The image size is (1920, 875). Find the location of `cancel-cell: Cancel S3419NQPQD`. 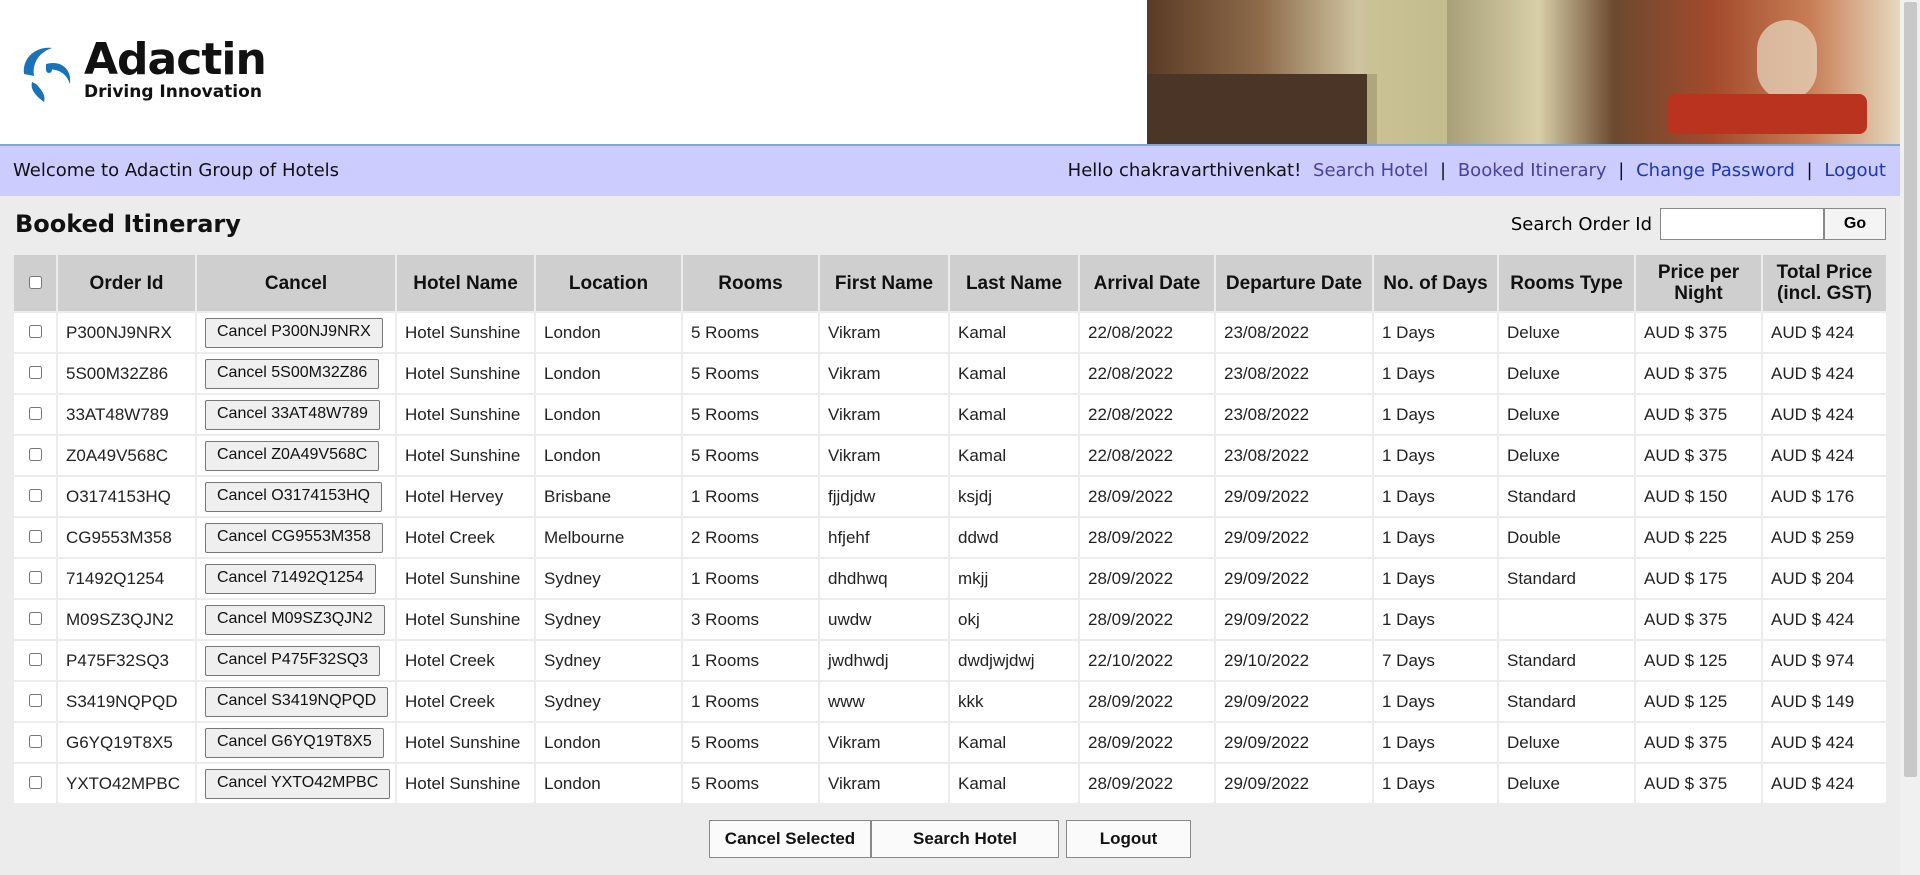

cancel-cell: Cancel S3419NQPQD is located at coordinates (296, 702).